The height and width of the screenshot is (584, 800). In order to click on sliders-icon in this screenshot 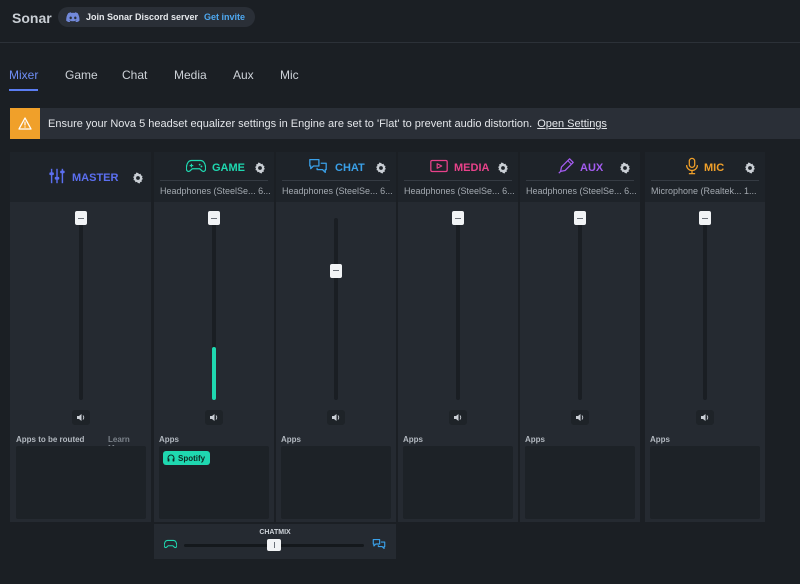, I will do `click(57, 176)`.